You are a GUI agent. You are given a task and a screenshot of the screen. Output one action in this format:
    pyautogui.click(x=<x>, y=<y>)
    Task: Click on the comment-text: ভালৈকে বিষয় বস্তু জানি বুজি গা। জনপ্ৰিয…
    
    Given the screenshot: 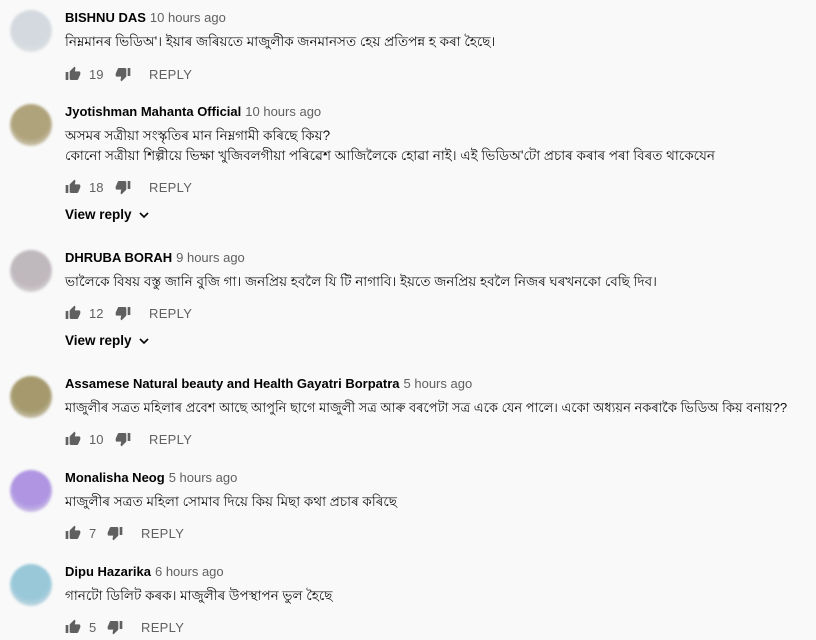 What is the action you would take?
    pyautogui.click(x=361, y=282)
    